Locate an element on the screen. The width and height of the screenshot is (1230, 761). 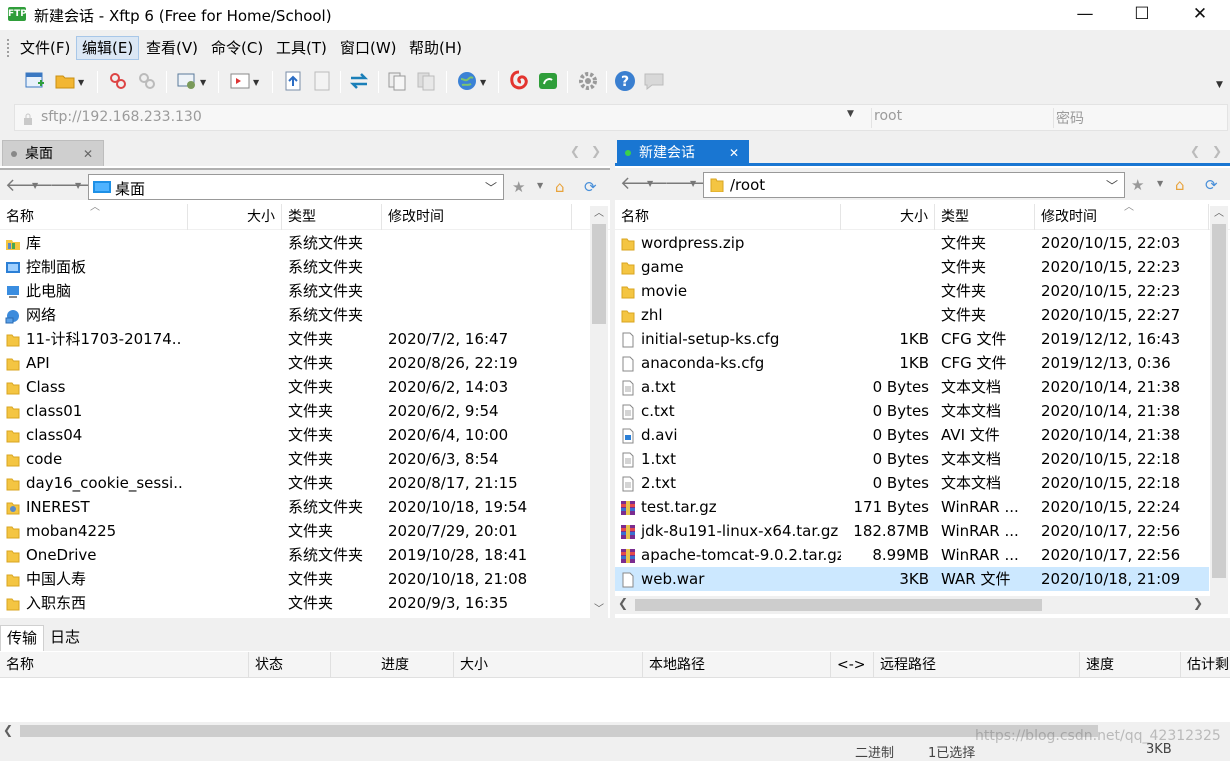
upload-icon is located at coordinates (293, 81).